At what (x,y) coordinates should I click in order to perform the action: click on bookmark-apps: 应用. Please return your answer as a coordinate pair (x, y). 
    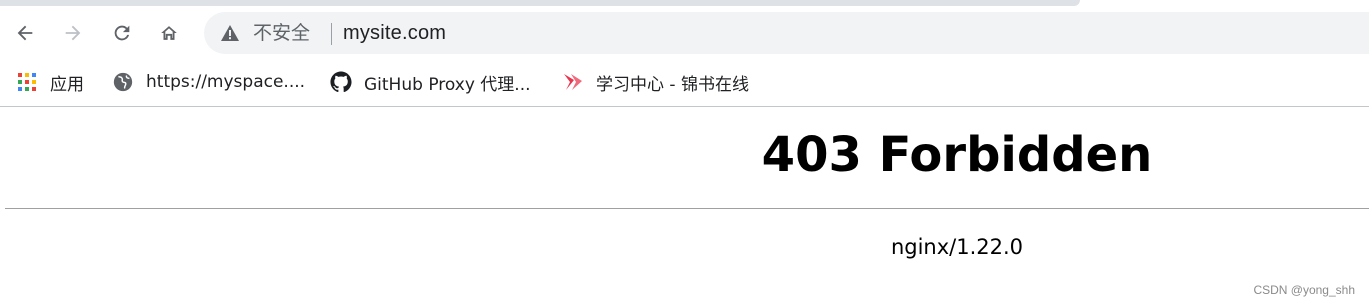
    Looking at the image, I should click on (50, 82).